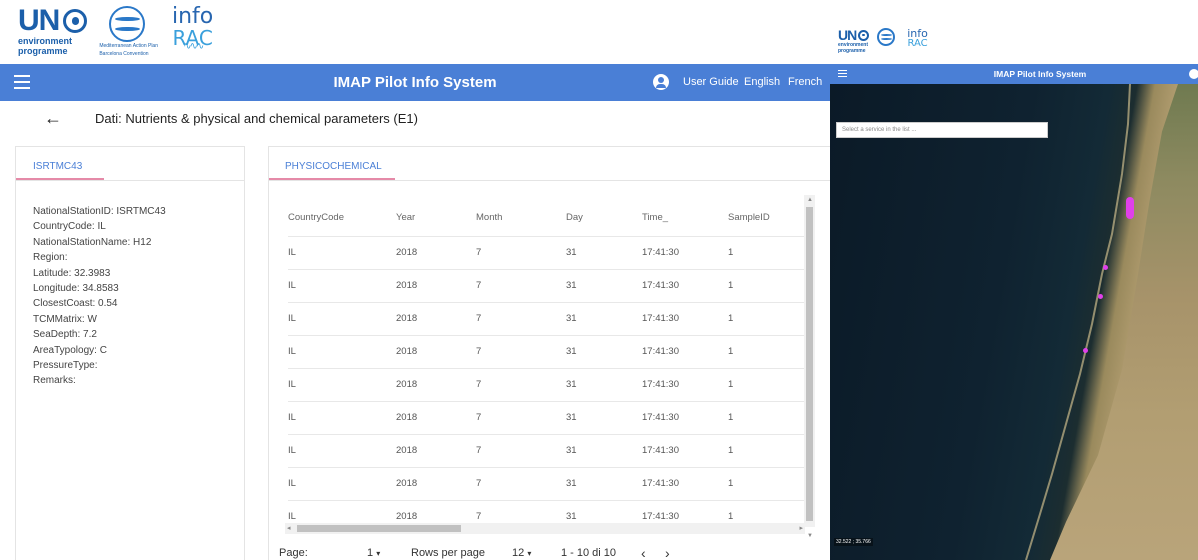  I want to click on user-account-icon-small, so click(1193, 74).